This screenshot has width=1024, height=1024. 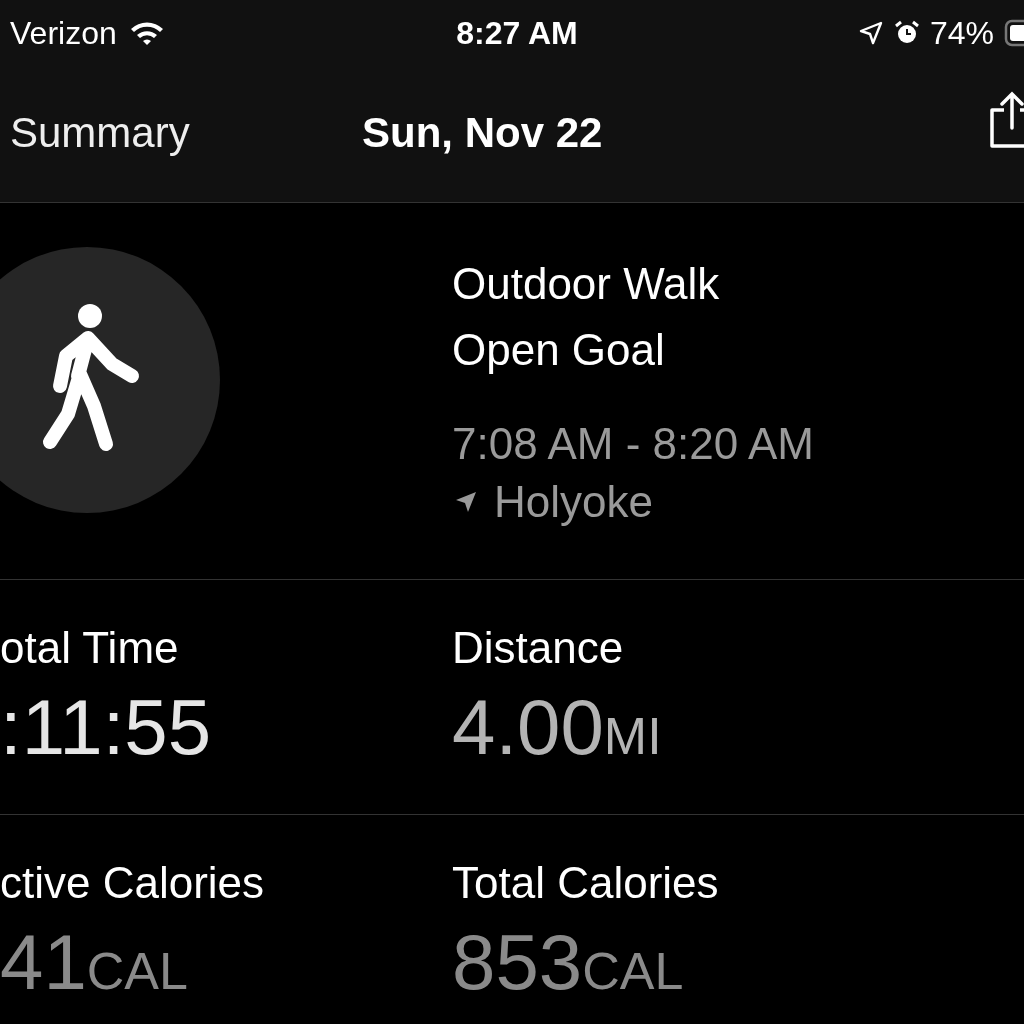 I want to click on stat-label: Distance, so click(x=538, y=648).